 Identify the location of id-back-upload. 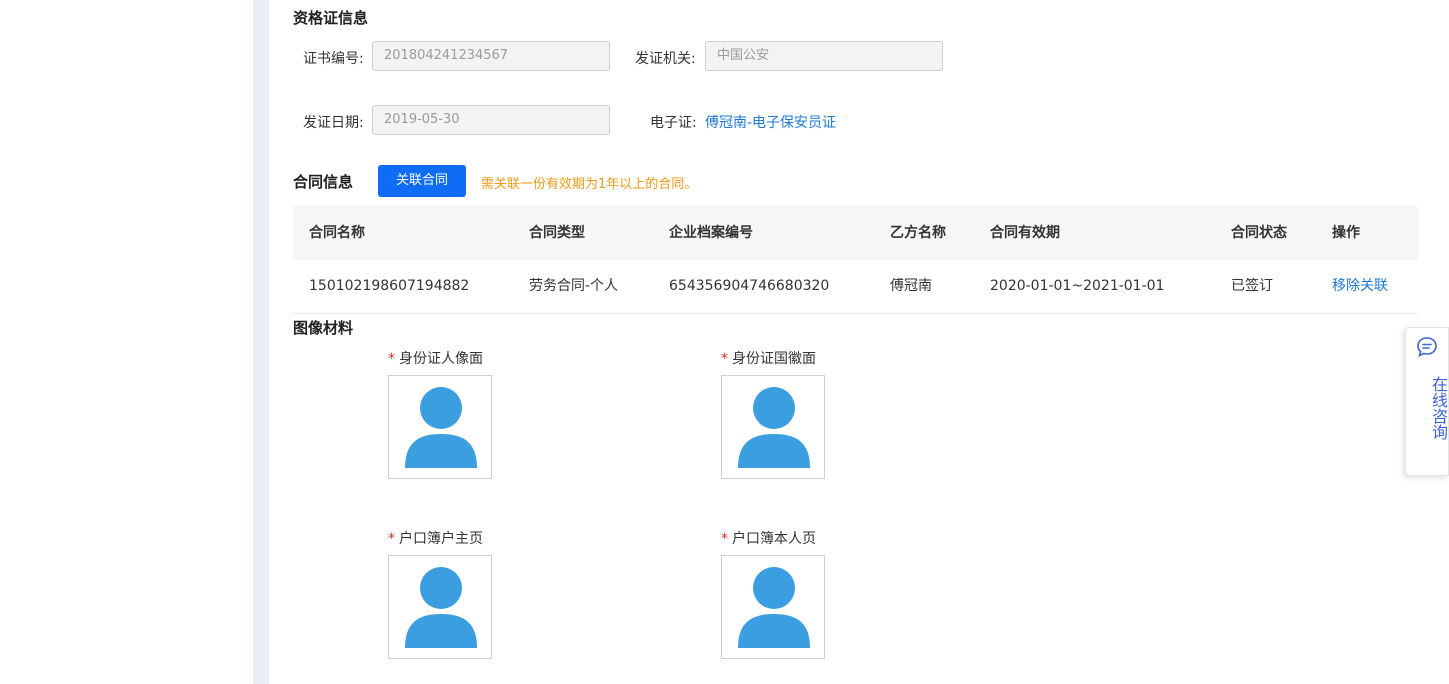
(773, 427).